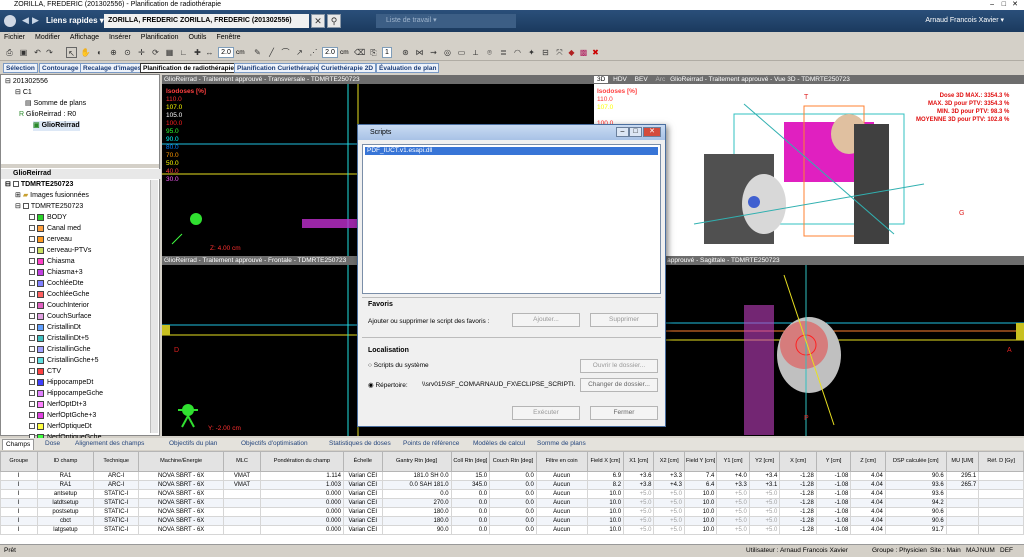  What do you see at coordinates (226, 52) in the screenshot?
I see `zoom-value-1: 2.0` at bounding box center [226, 52].